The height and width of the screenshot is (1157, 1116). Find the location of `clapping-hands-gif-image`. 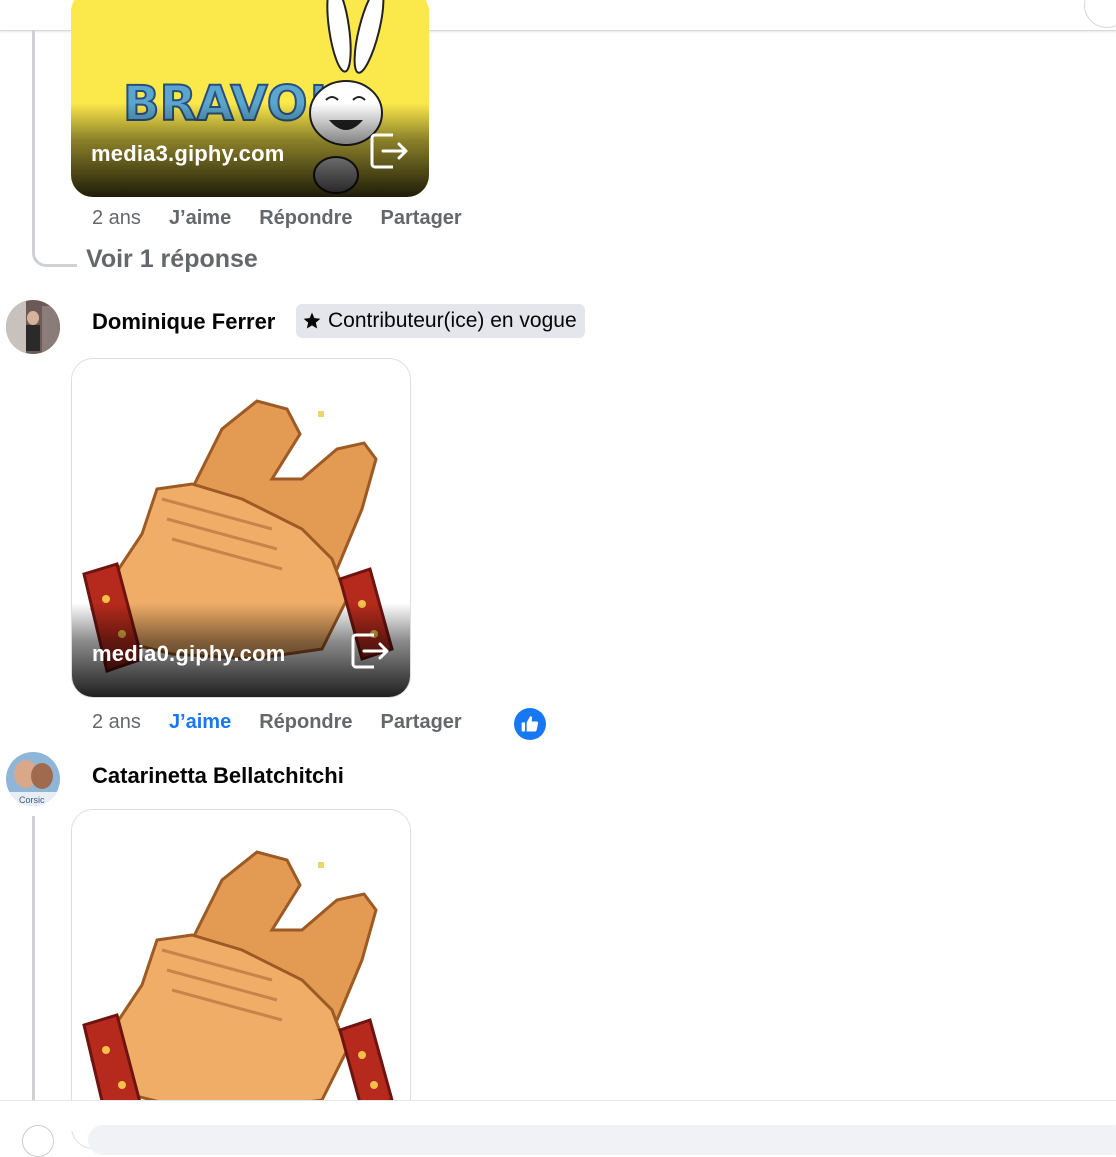

clapping-hands-gif-image is located at coordinates (241, 979).